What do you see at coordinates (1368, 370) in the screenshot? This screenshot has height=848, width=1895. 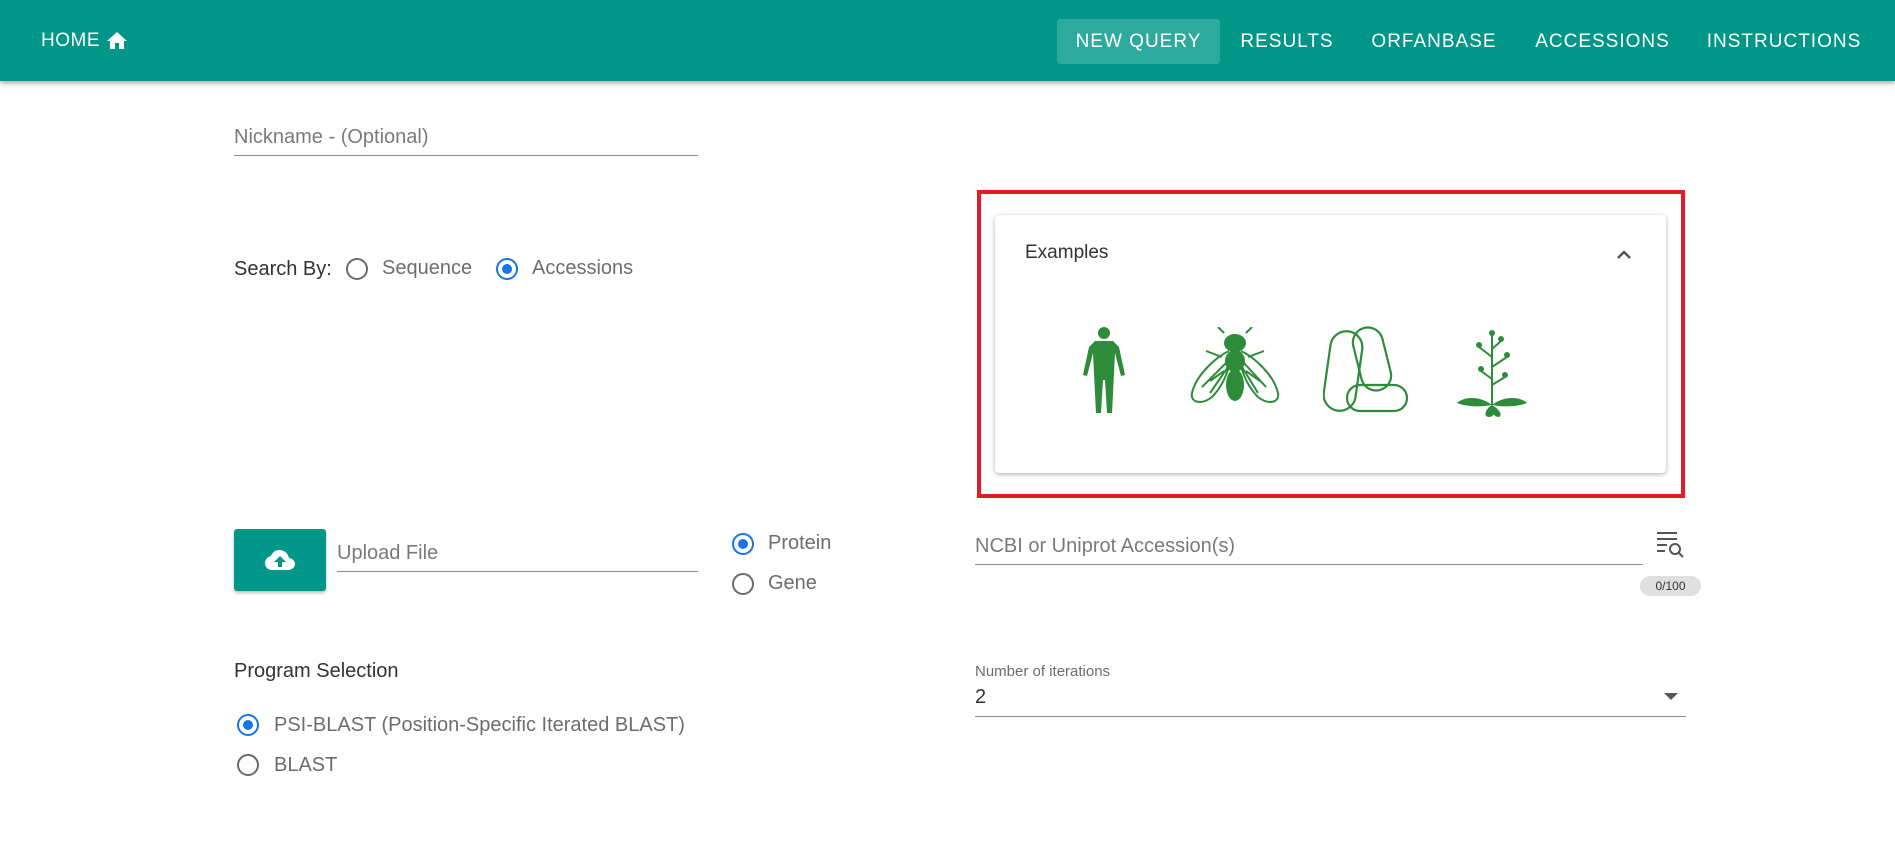 I see `bacteria-icon` at bounding box center [1368, 370].